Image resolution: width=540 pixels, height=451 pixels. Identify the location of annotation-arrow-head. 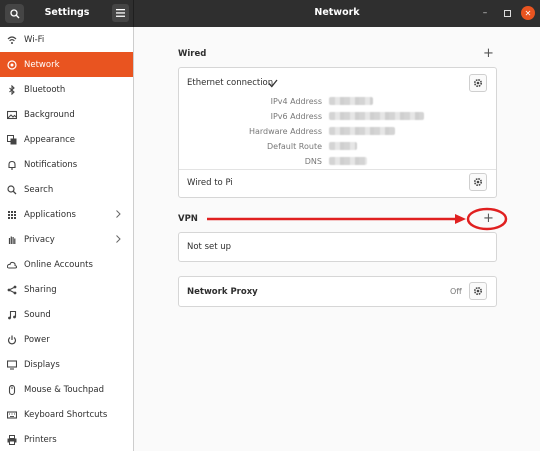
(460, 219).